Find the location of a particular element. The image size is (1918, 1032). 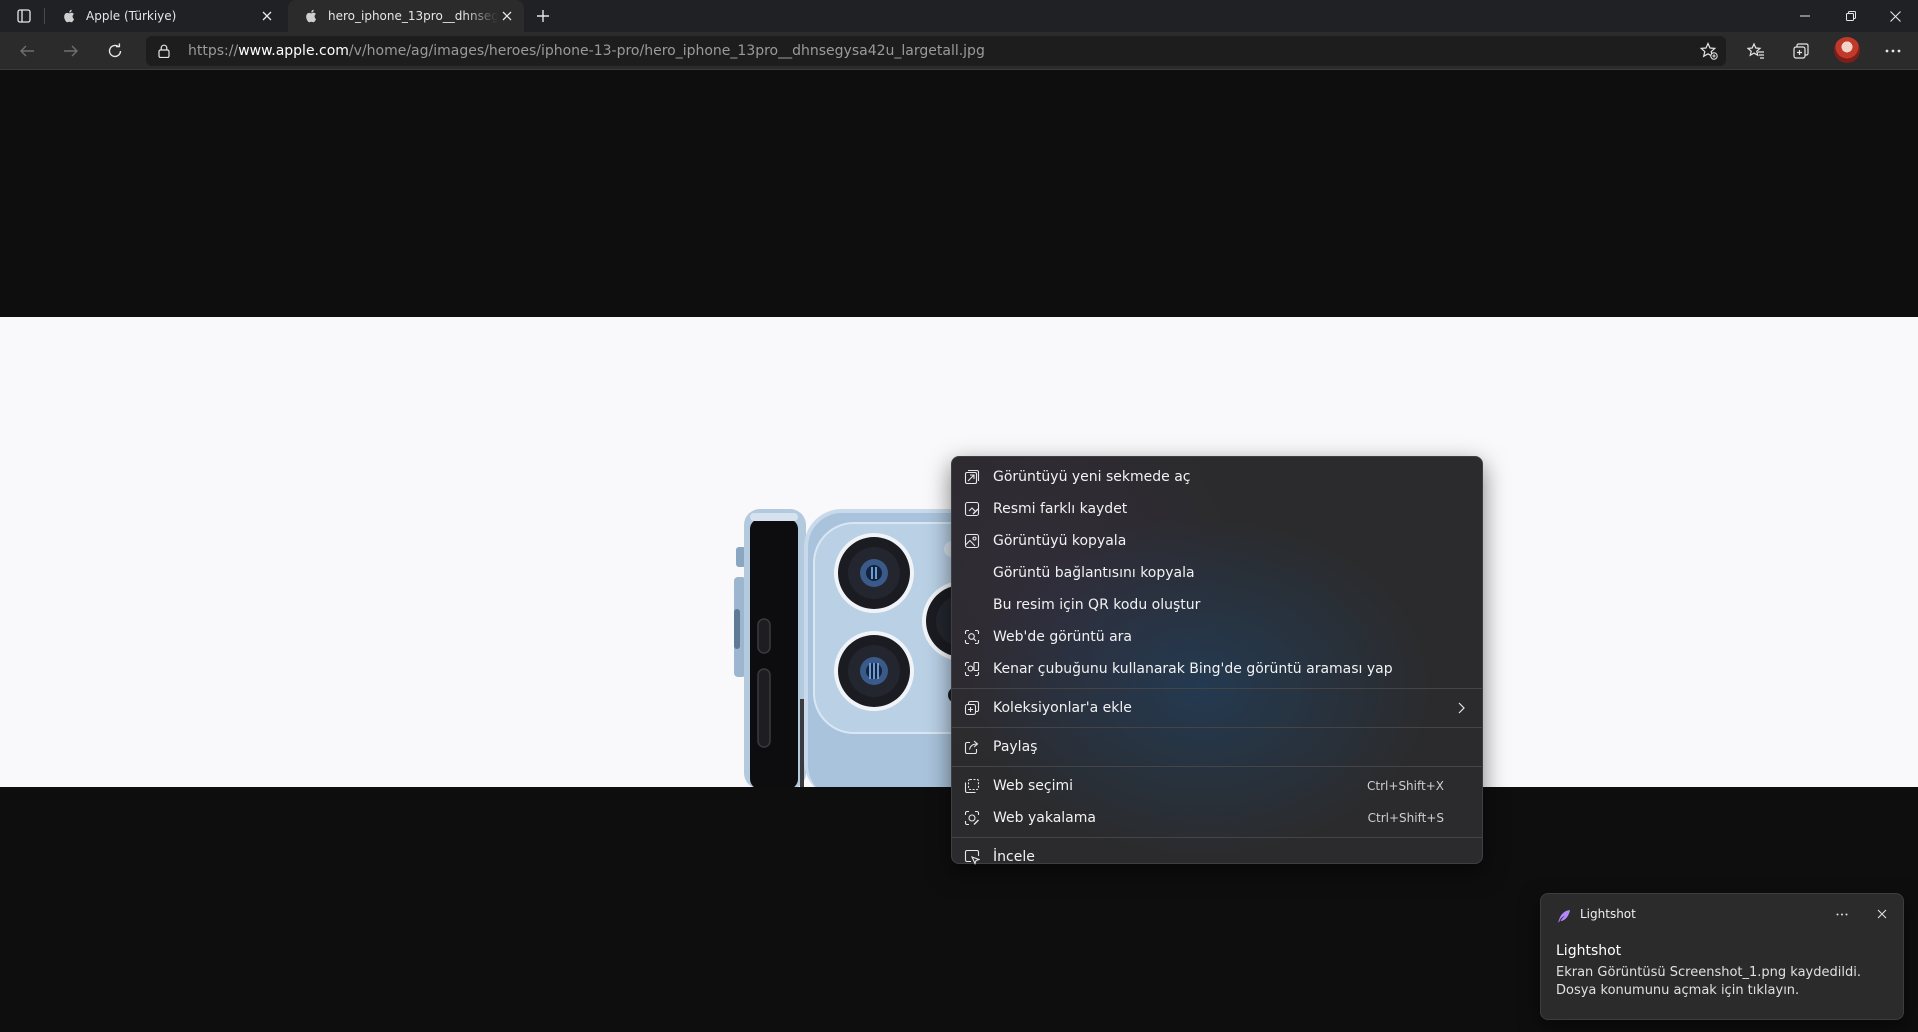

new-tab-button is located at coordinates (543, 16).